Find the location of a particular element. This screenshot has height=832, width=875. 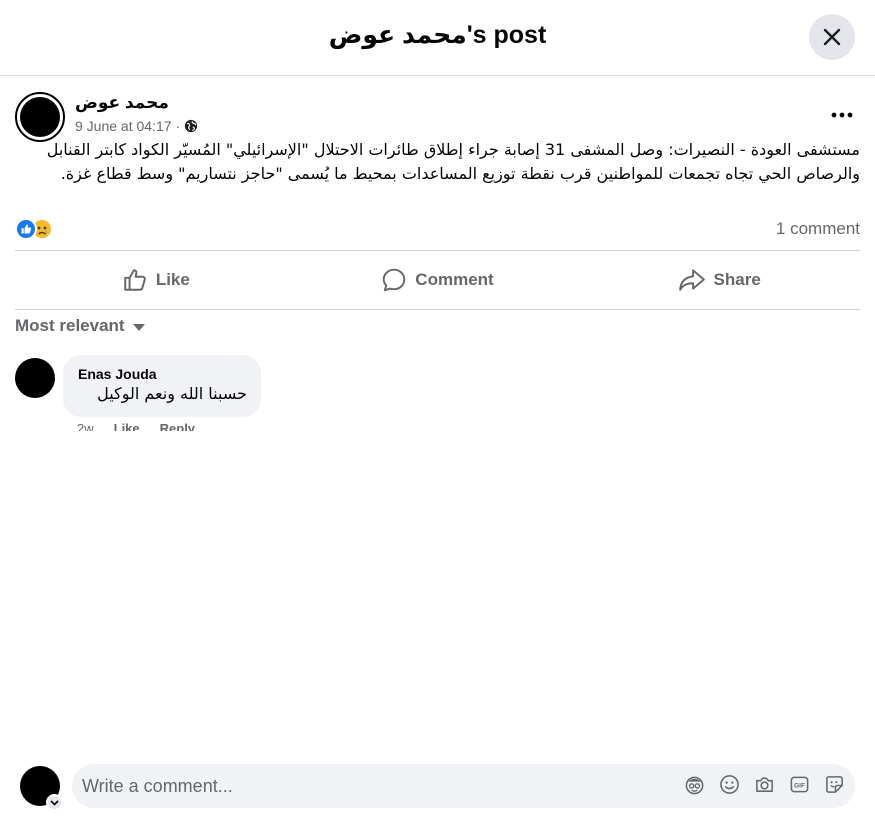

more-options-button is located at coordinates (842, 115).